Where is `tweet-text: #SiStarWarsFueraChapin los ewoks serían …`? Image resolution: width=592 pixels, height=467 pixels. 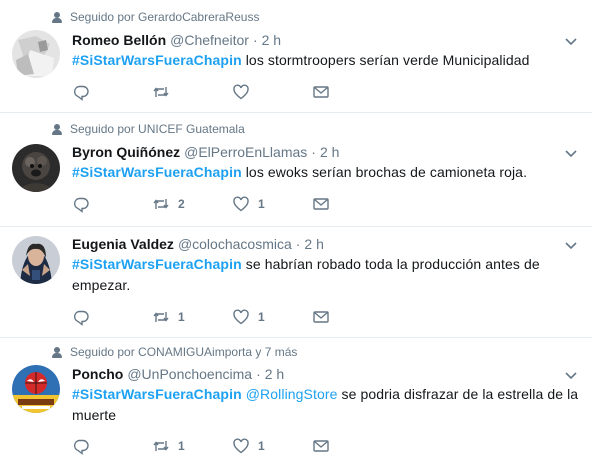
tweet-text: #SiStarWarsFueraChapin los ewoks serían … is located at coordinates (326, 172).